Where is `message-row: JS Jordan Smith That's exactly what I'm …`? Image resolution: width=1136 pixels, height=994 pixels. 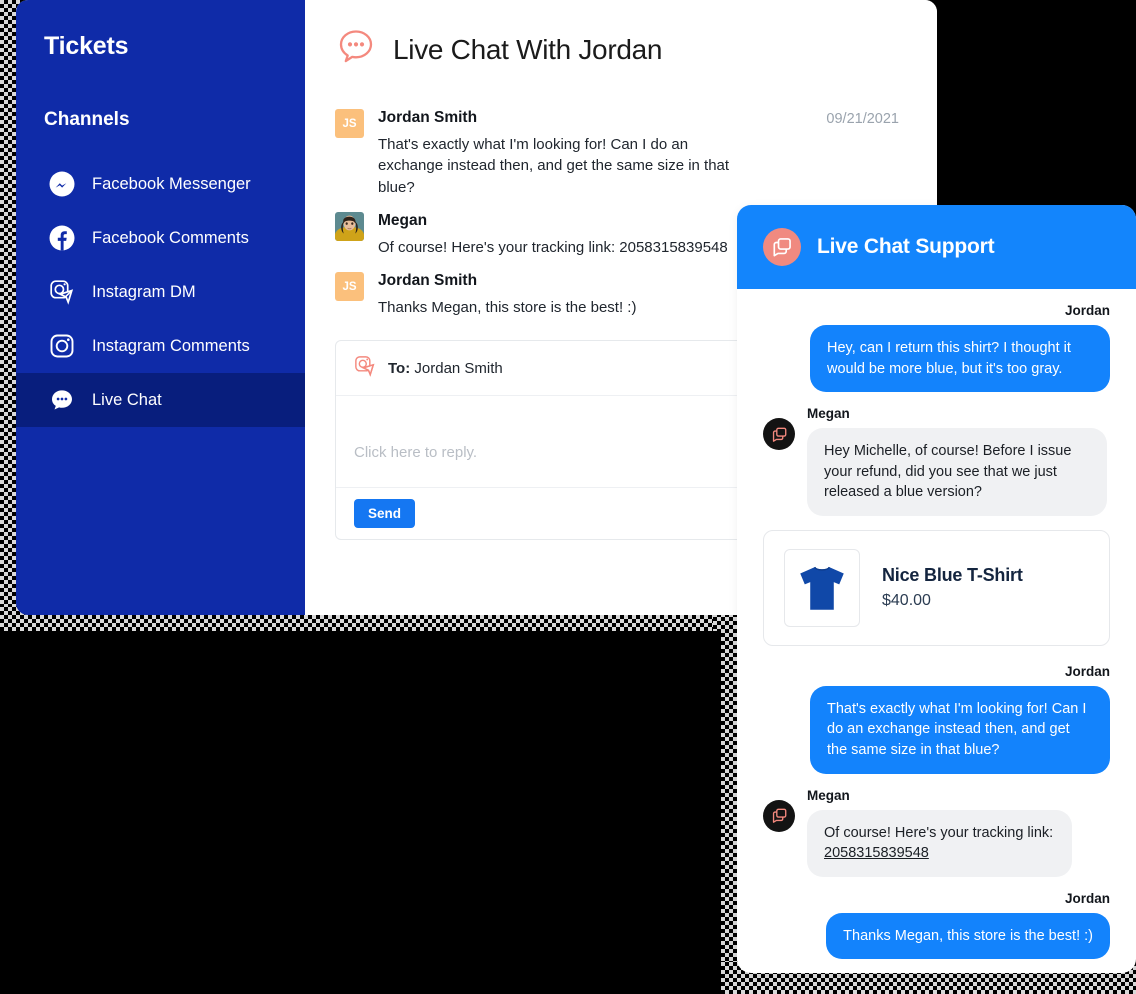
message-row: JS Jordan Smith That's exactly what I'm … is located at coordinates (621, 153).